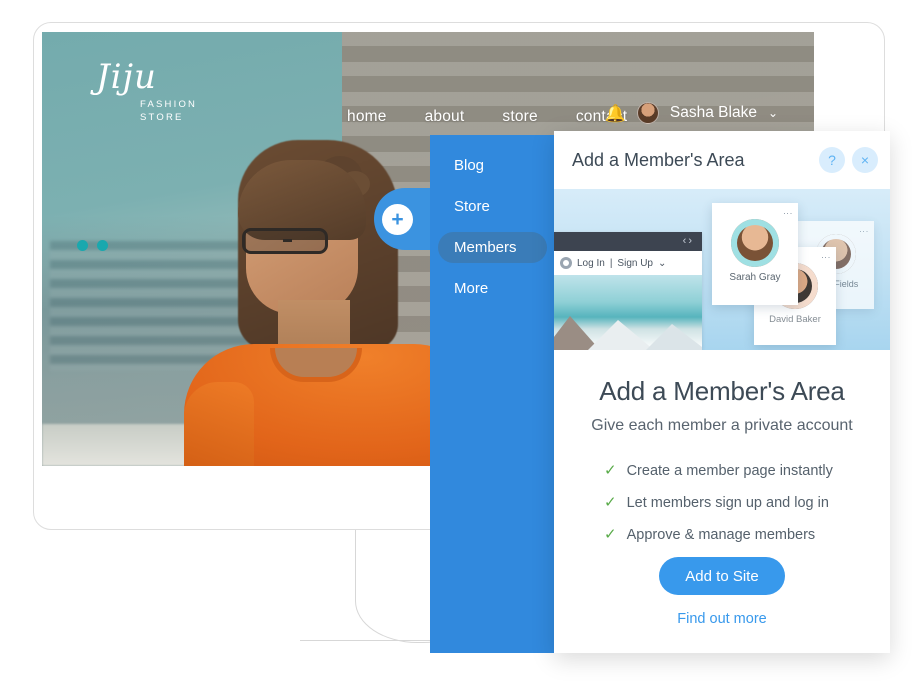 The image size is (924, 688). Describe the element at coordinates (713, 112) in the screenshot. I see `user-name-label: Sasha Blake` at that location.